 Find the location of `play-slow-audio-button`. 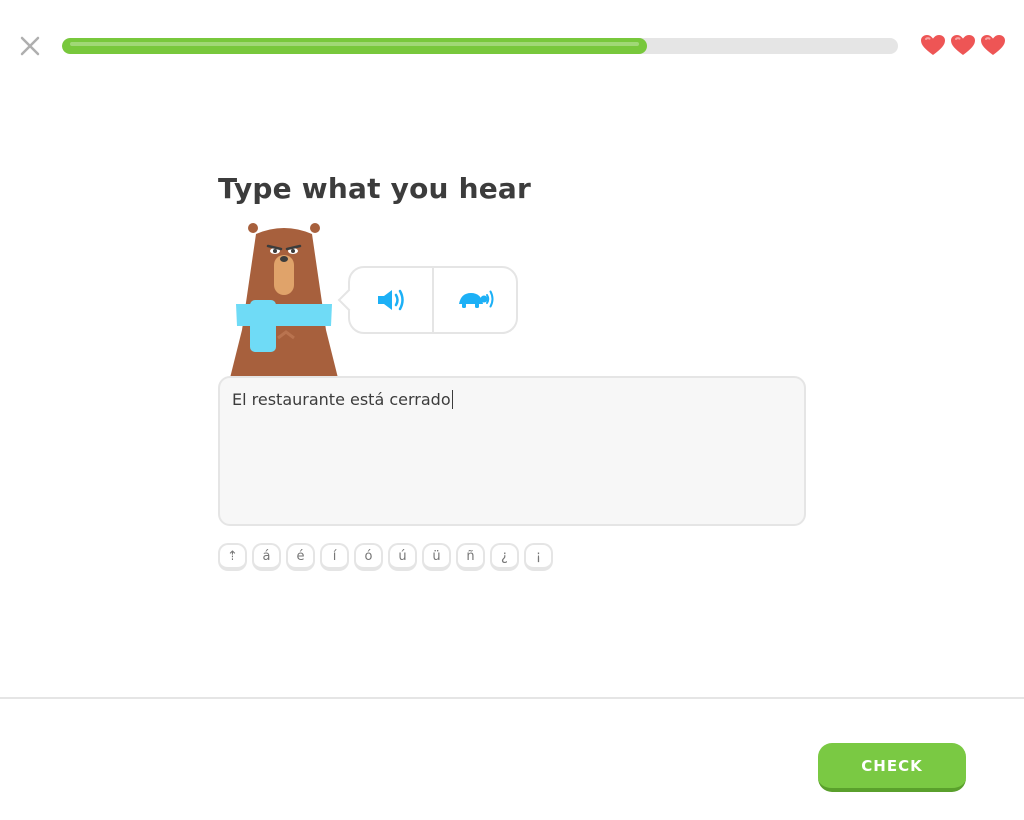

play-slow-audio-button is located at coordinates (474, 300).